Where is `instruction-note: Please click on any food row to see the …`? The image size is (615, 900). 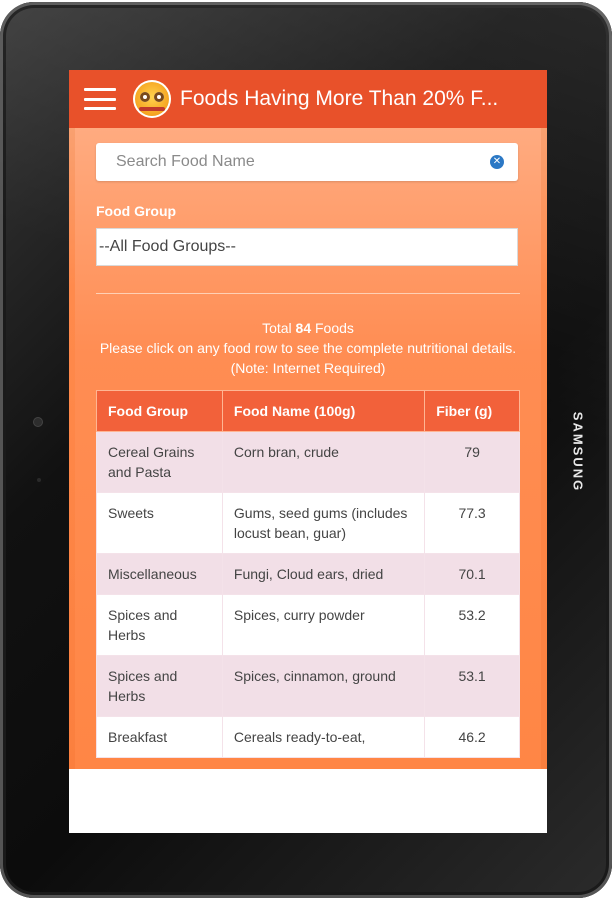 instruction-note: Please click on any food row to see the … is located at coordinates (308, 358).